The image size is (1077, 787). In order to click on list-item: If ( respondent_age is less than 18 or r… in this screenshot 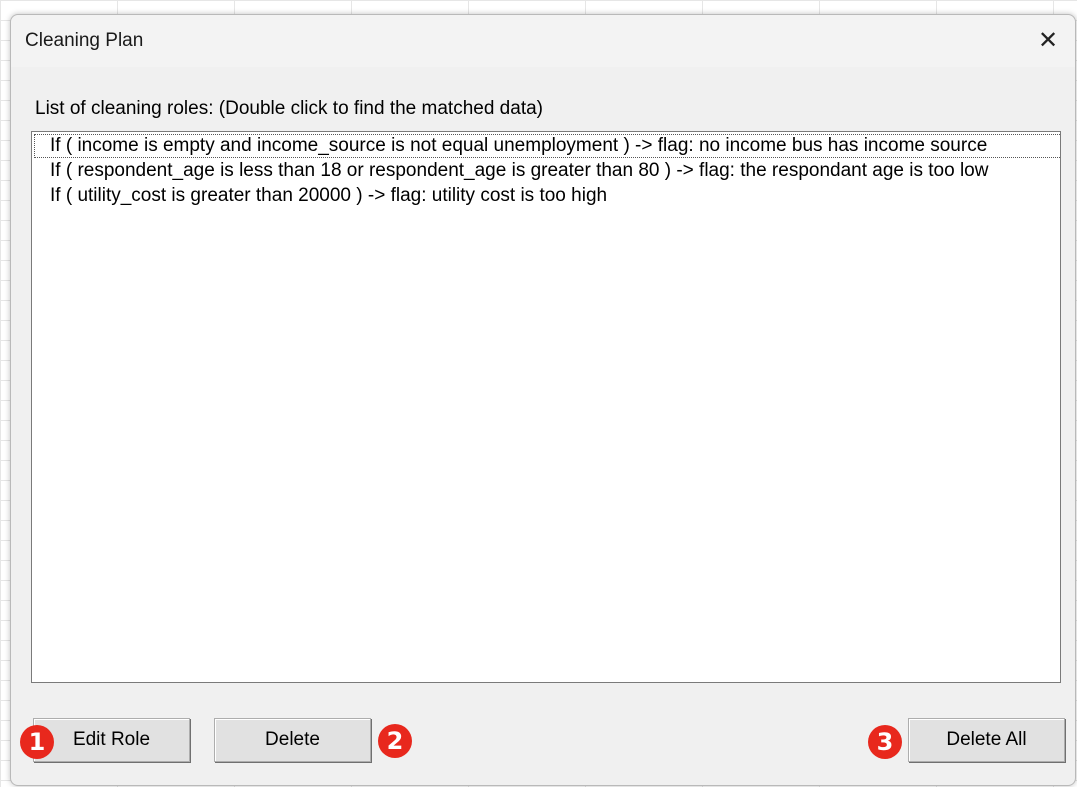, I will do `click(547, 171)`.